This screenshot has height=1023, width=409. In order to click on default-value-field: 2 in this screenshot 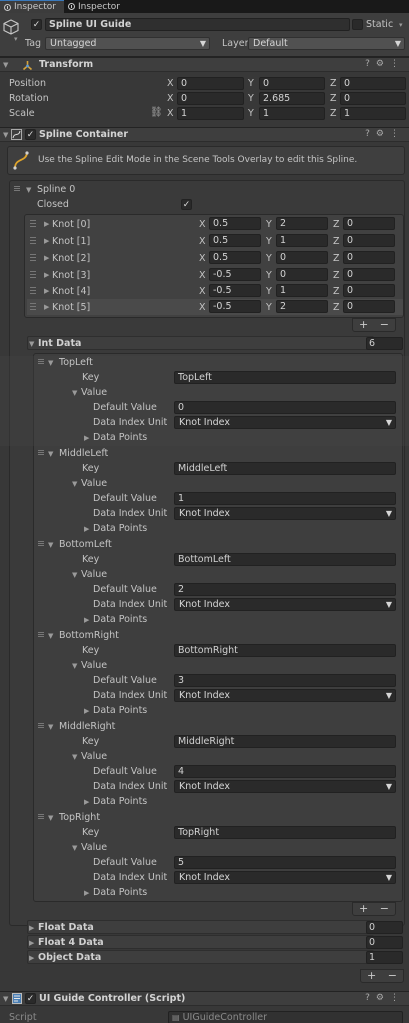, I will do `click(285, 589)`.